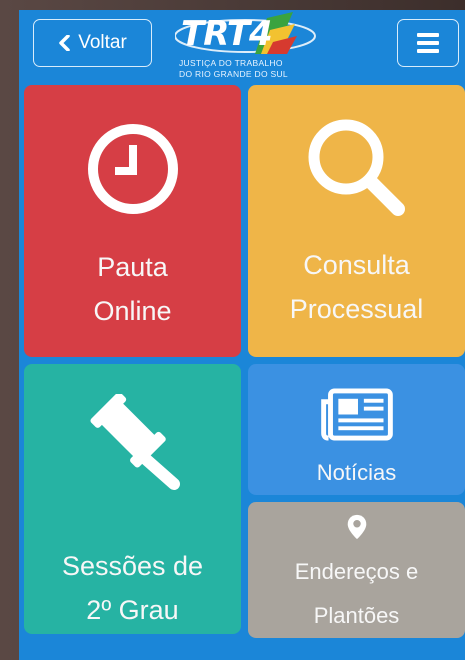  What do you see at coordinates (356, 309) in the screenshot?
I see `tile-consulta-line2: Processual` at bounding box center [356, 309].